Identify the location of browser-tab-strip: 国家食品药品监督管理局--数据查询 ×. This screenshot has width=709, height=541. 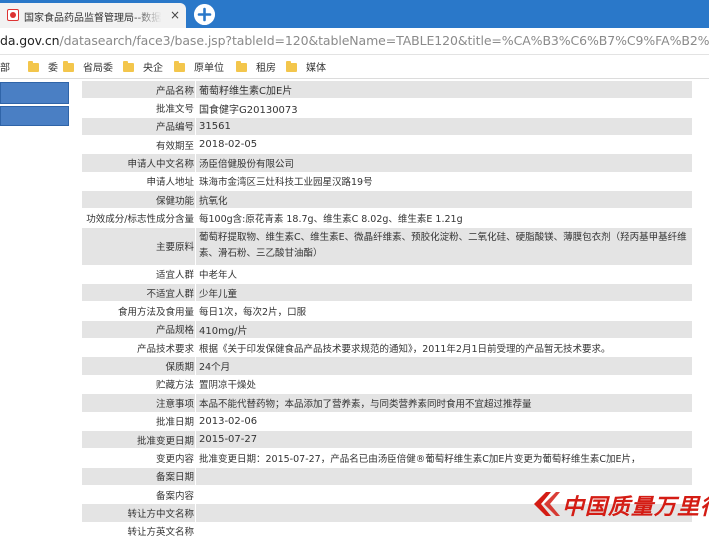
(354, 14).